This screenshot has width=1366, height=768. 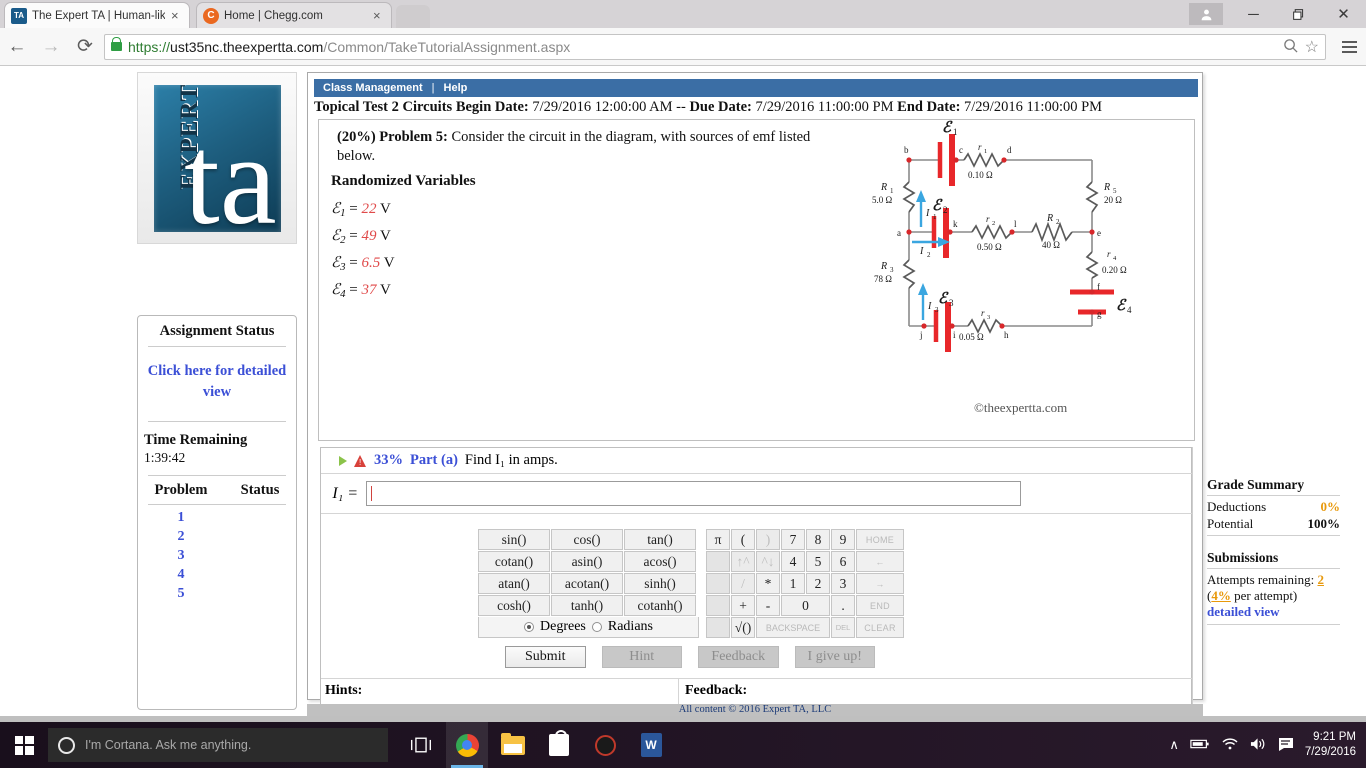 I want to click on problem-number: 4, so click(x=181, y=574).